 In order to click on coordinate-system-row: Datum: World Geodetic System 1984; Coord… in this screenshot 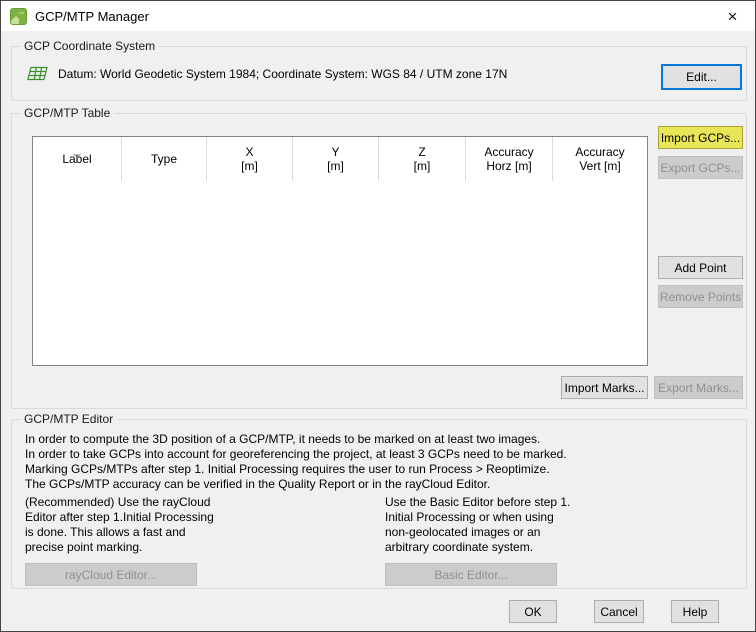, I will do `click(267, 73)`.